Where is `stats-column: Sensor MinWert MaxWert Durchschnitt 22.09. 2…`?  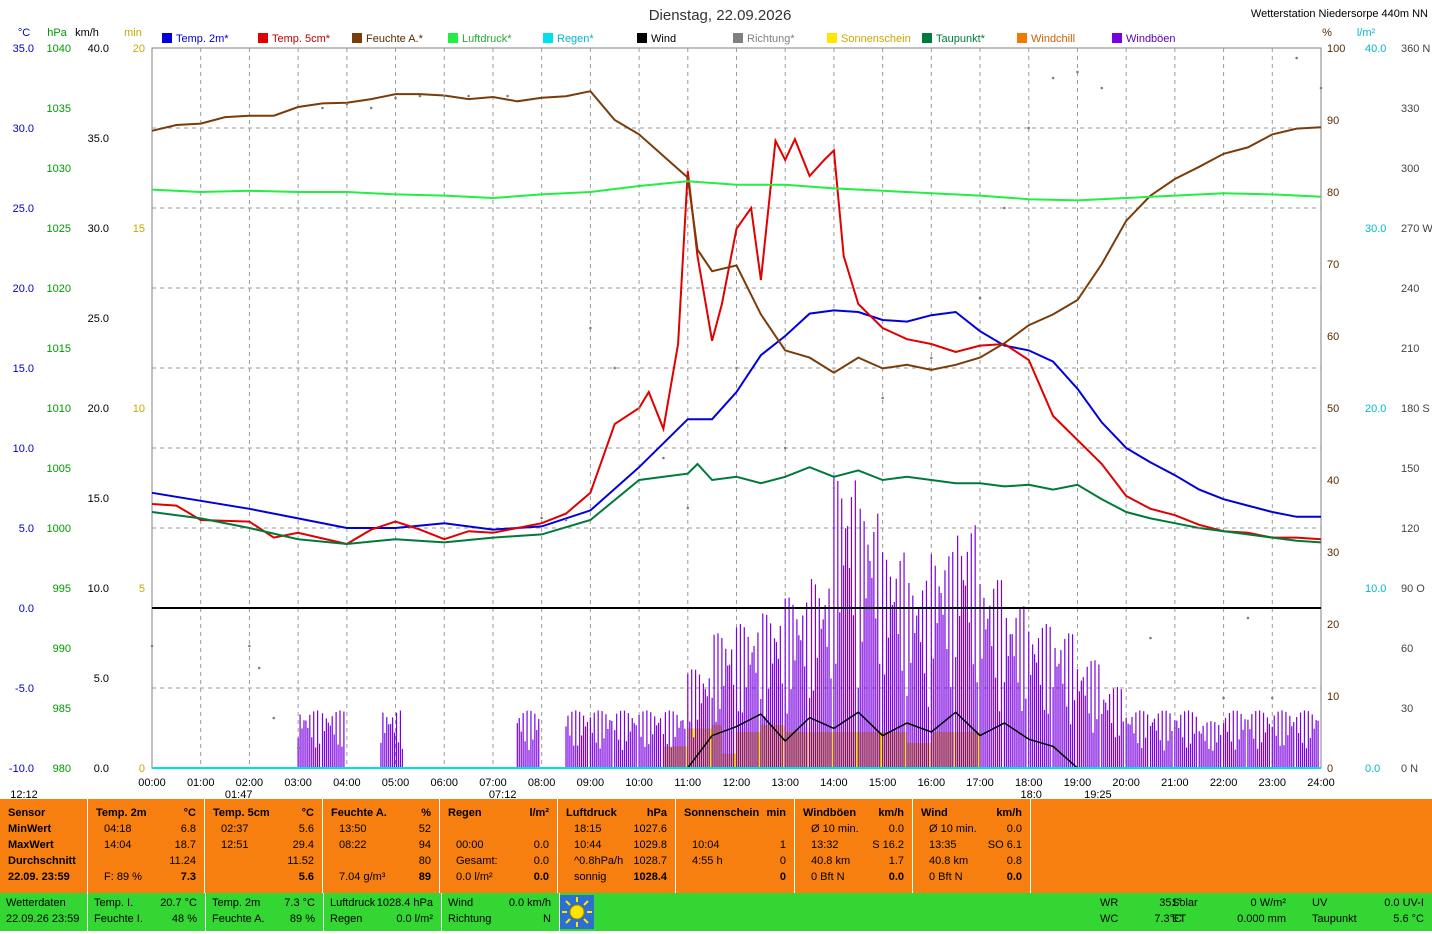
stats-column: Sensor MinWert MaxWert Durchschnitt 22.09. 2… is located at coordinates (44, 846).